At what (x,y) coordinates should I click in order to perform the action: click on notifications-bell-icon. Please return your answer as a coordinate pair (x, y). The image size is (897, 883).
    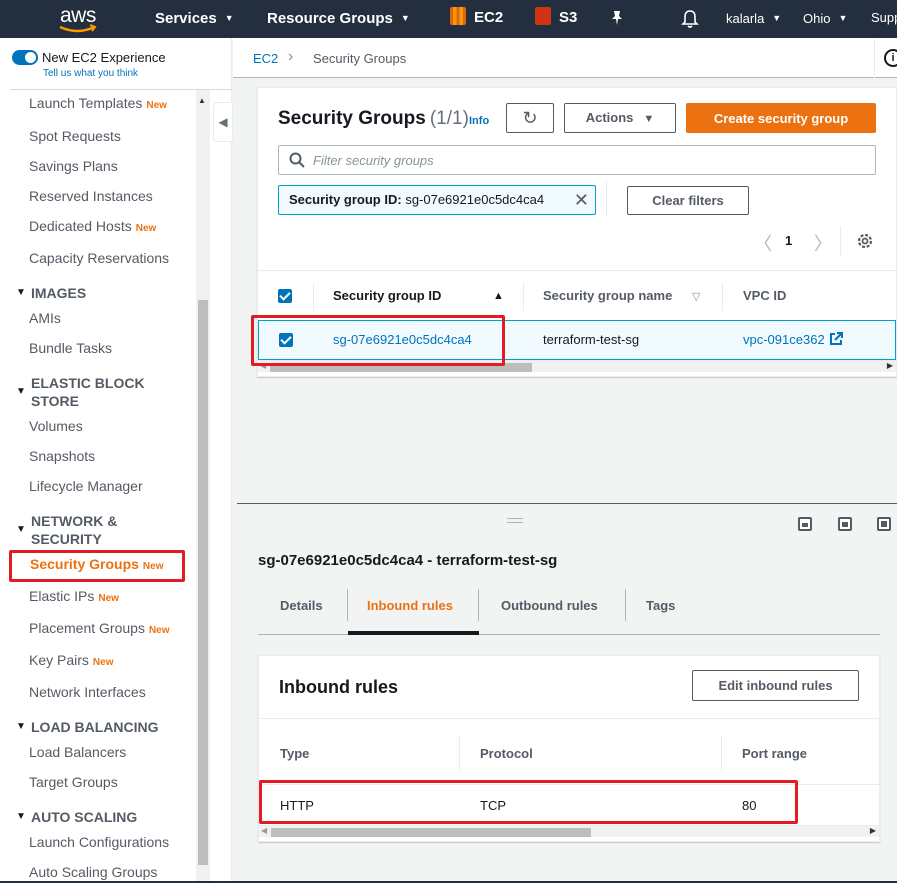
    Looking at the image, I should click on (690, 19).